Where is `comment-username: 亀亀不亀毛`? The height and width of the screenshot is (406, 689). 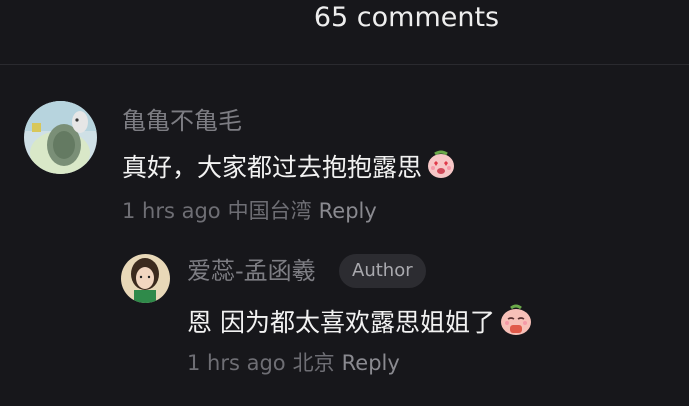
comment-username: 亀亀不亀毛 is located at coordinates (182, 121).